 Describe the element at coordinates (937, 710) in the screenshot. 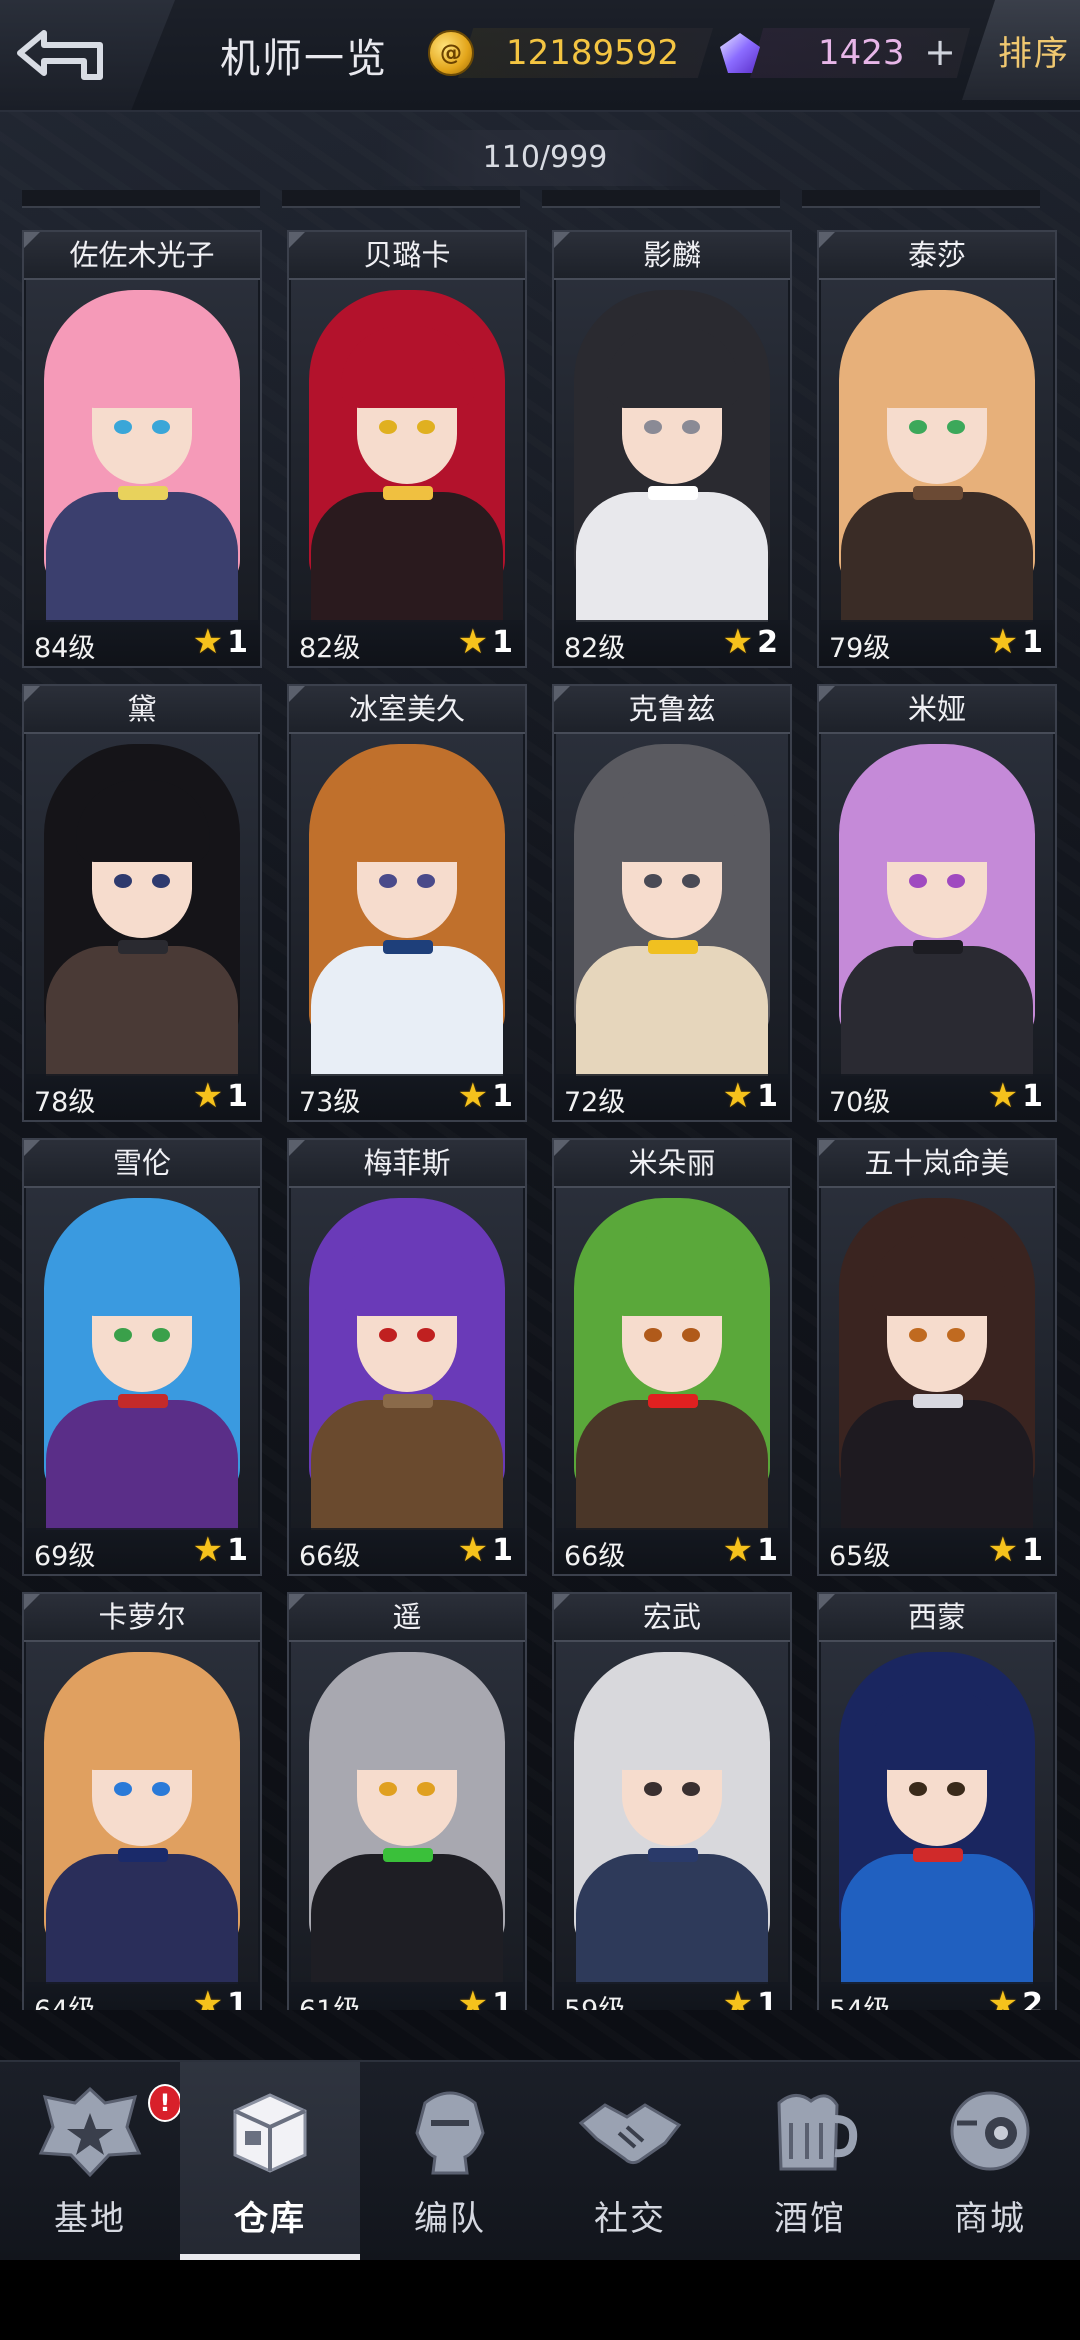

I see `pilot-name: 米娅` at that location.